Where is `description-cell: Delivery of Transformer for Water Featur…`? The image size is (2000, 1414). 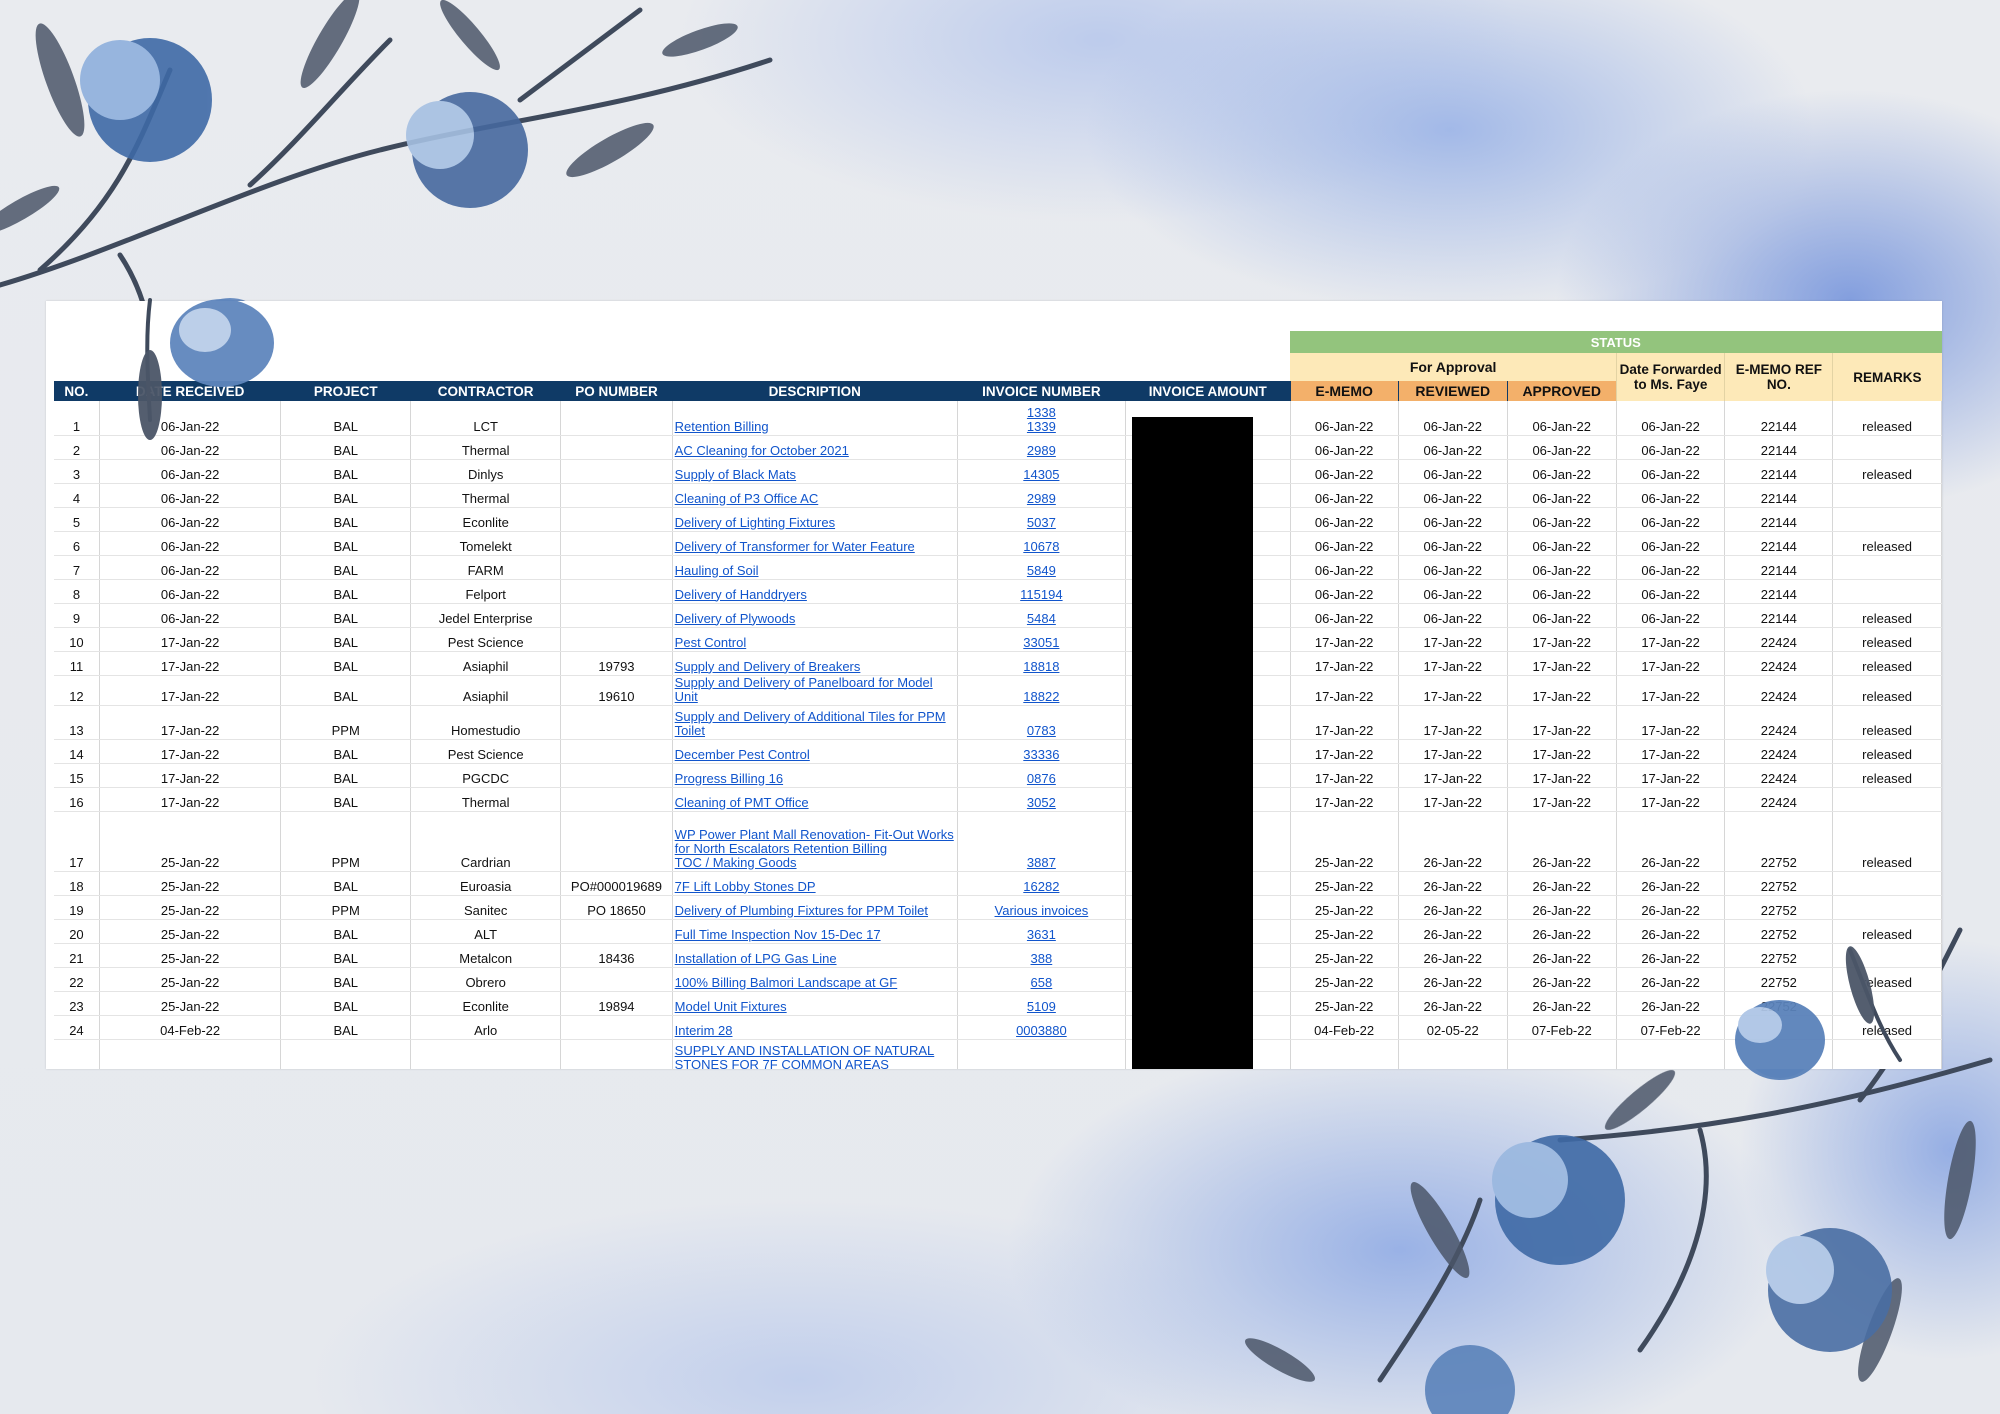 description-cell: Delivery of Transformer for Water Featur… is located at coordinates (815, 543).